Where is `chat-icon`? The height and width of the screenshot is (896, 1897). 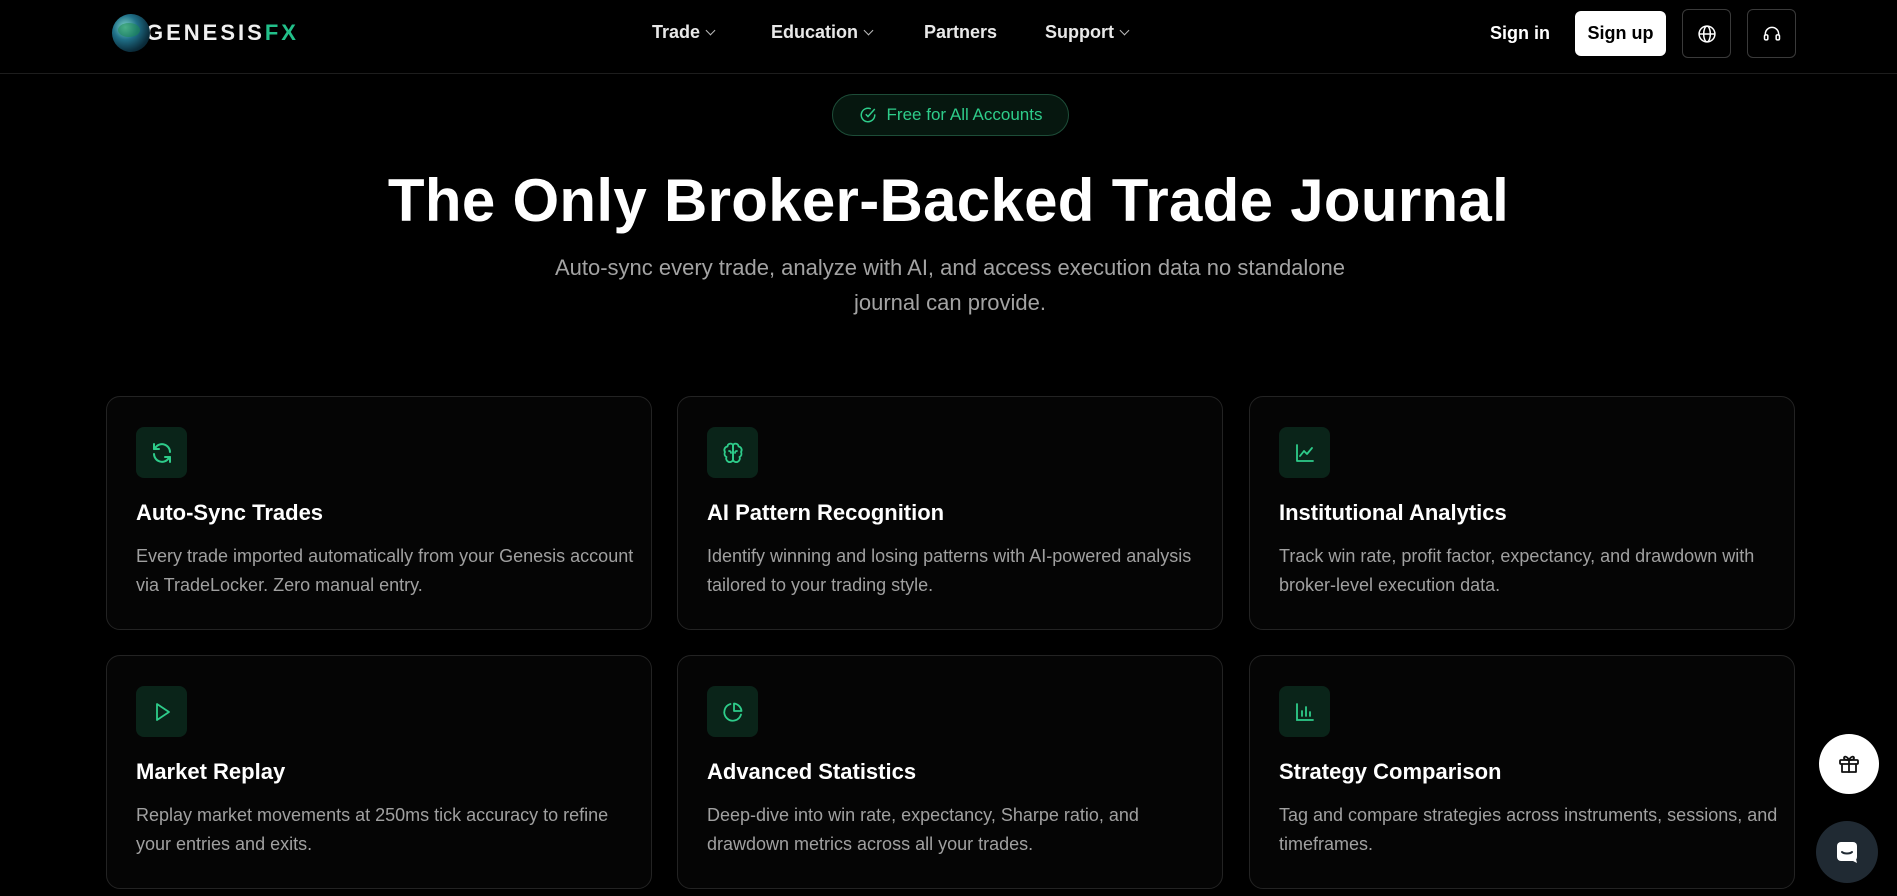
chat-icon is located at coordinates (1847, 852).